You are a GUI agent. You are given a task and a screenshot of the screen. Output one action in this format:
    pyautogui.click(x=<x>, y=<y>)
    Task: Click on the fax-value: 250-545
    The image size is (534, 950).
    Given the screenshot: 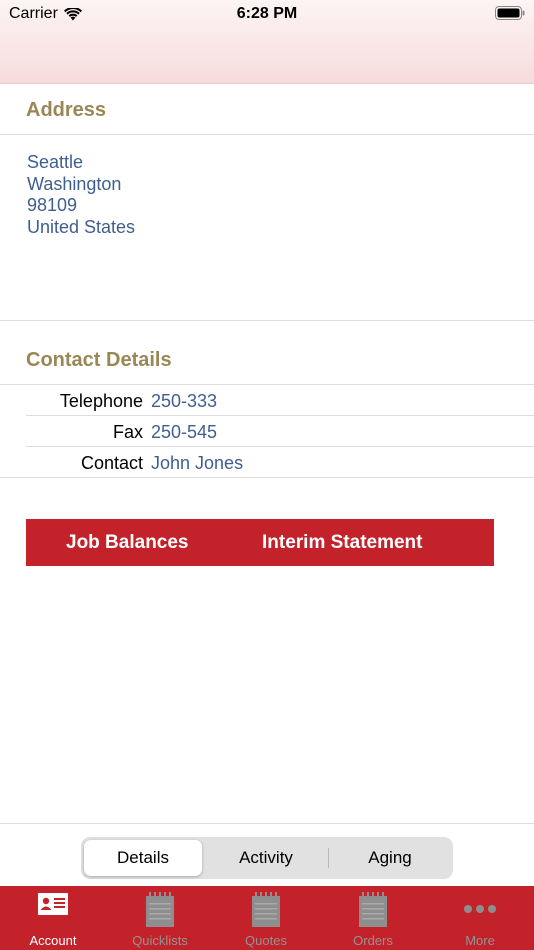 What is the action you would take?
    pyautogui.click(x=184, y=432)
    